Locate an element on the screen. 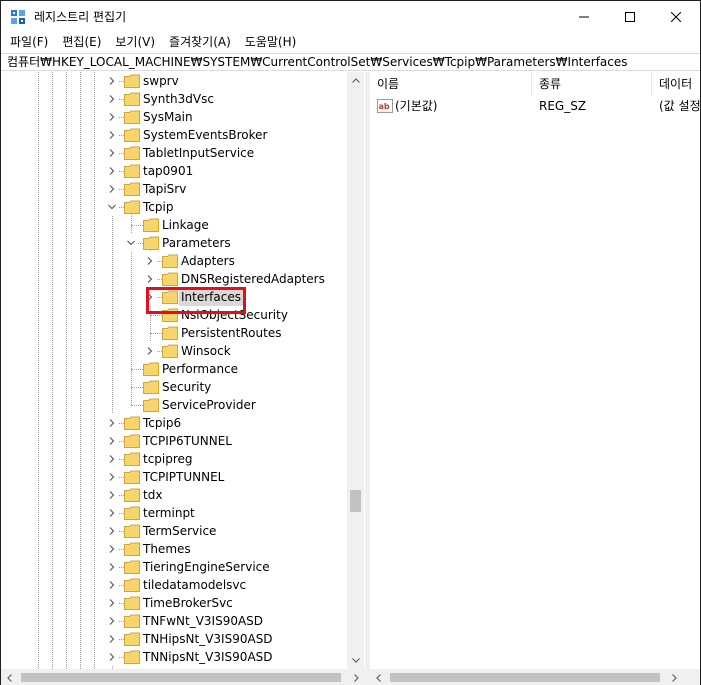 The width and height of the screenshot is (701, 685). tree-item-tap0901: tap0901 is located at coordinates (174, 171).